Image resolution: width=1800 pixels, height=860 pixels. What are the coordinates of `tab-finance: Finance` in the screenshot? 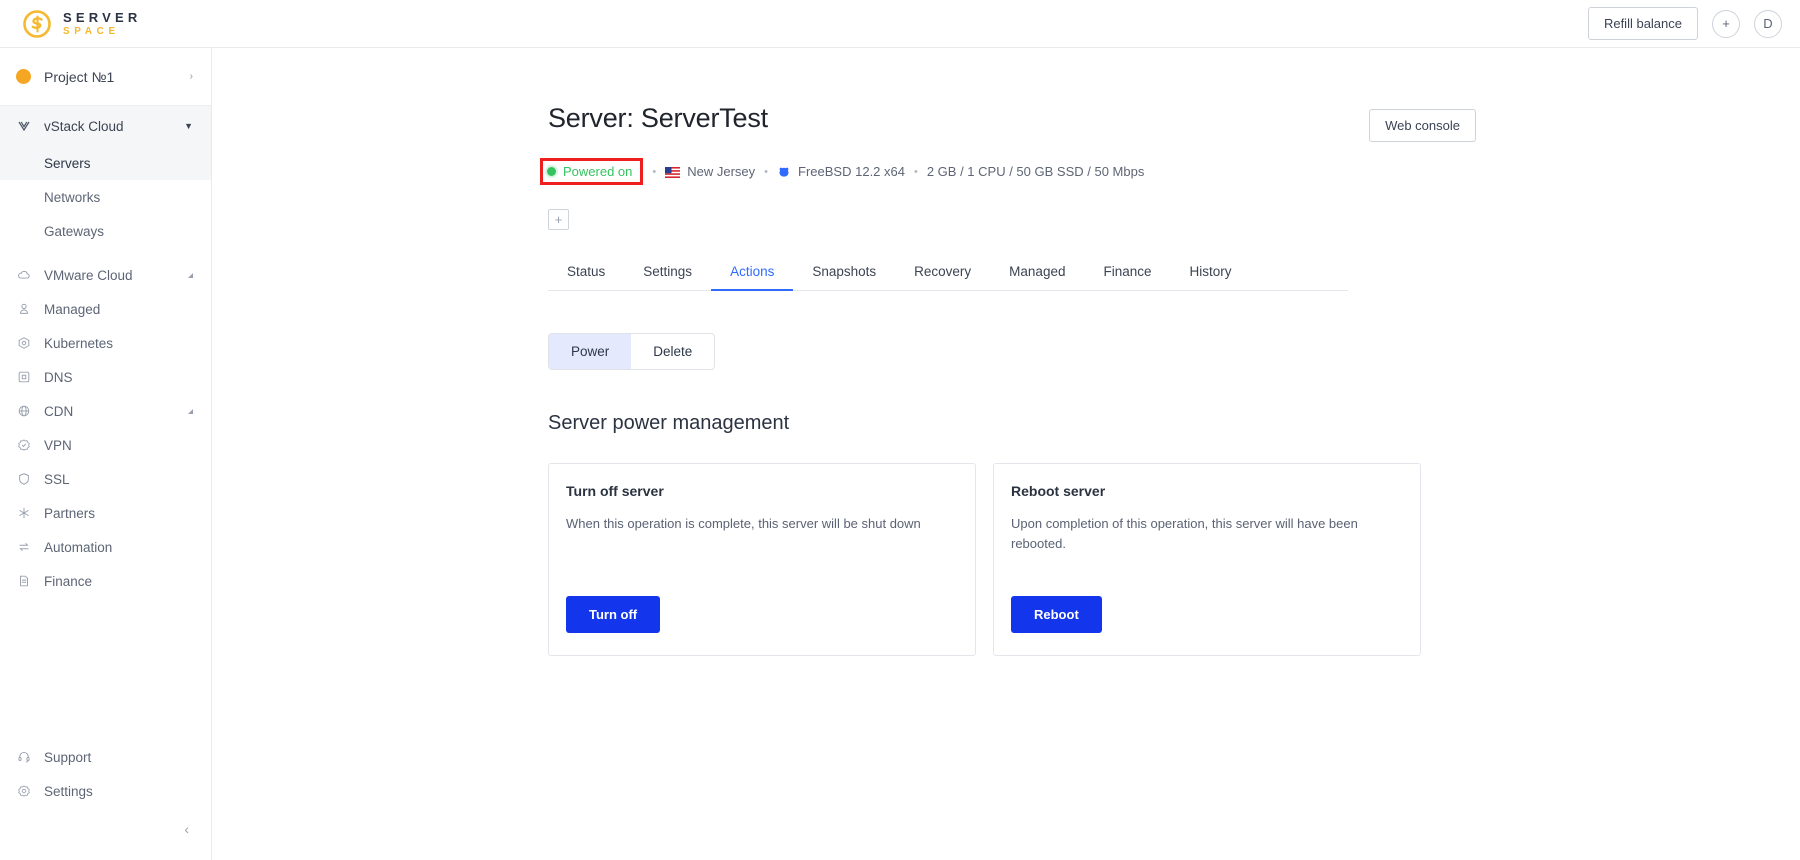 It's located at (1127, 272).